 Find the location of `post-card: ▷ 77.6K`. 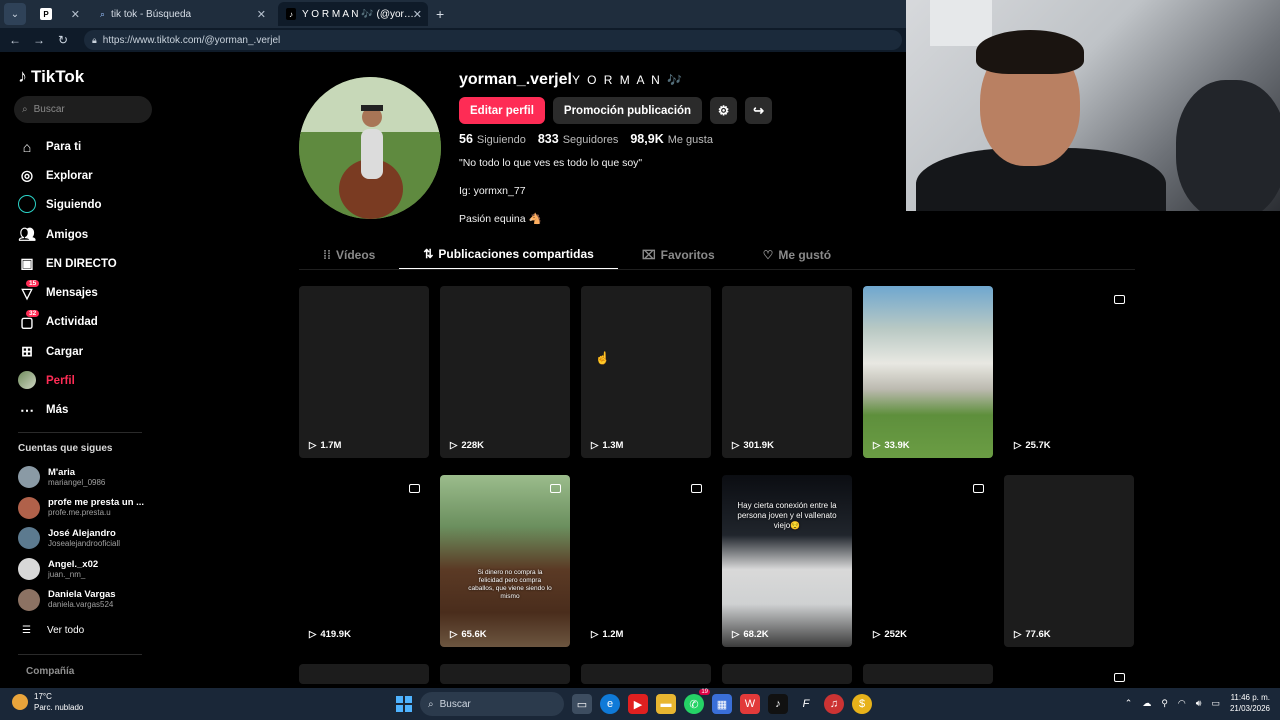

post-card: ▷ 77.6K is located at coordinates (1069, 561).